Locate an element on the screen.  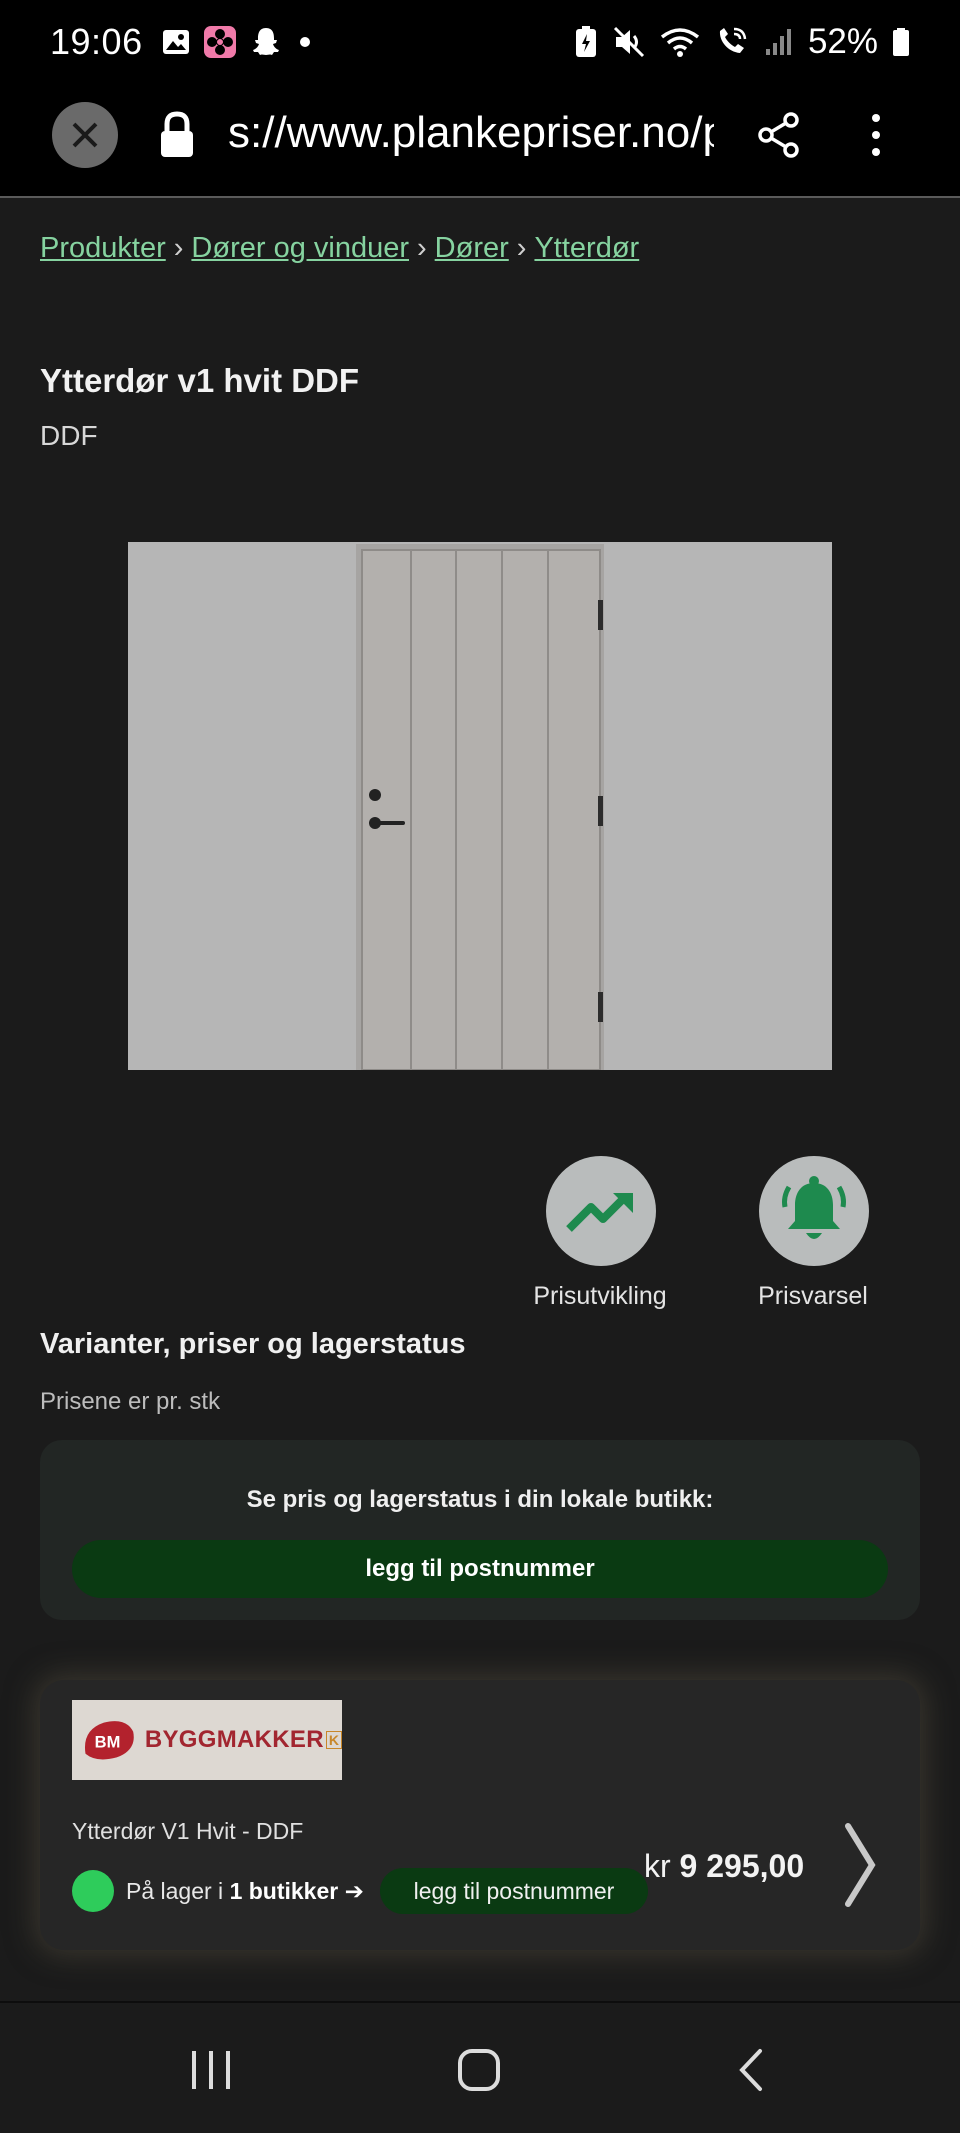
battery-icon is located at coordinates (901, 42).